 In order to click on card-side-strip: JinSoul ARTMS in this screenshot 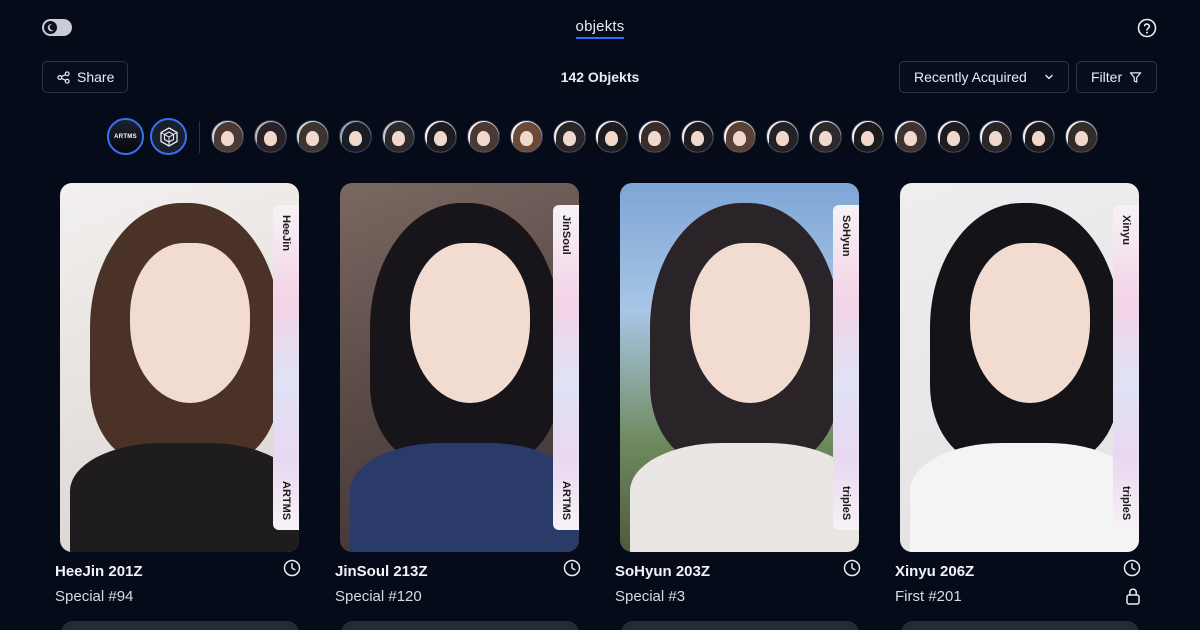, I will do `click(566, 367)`.